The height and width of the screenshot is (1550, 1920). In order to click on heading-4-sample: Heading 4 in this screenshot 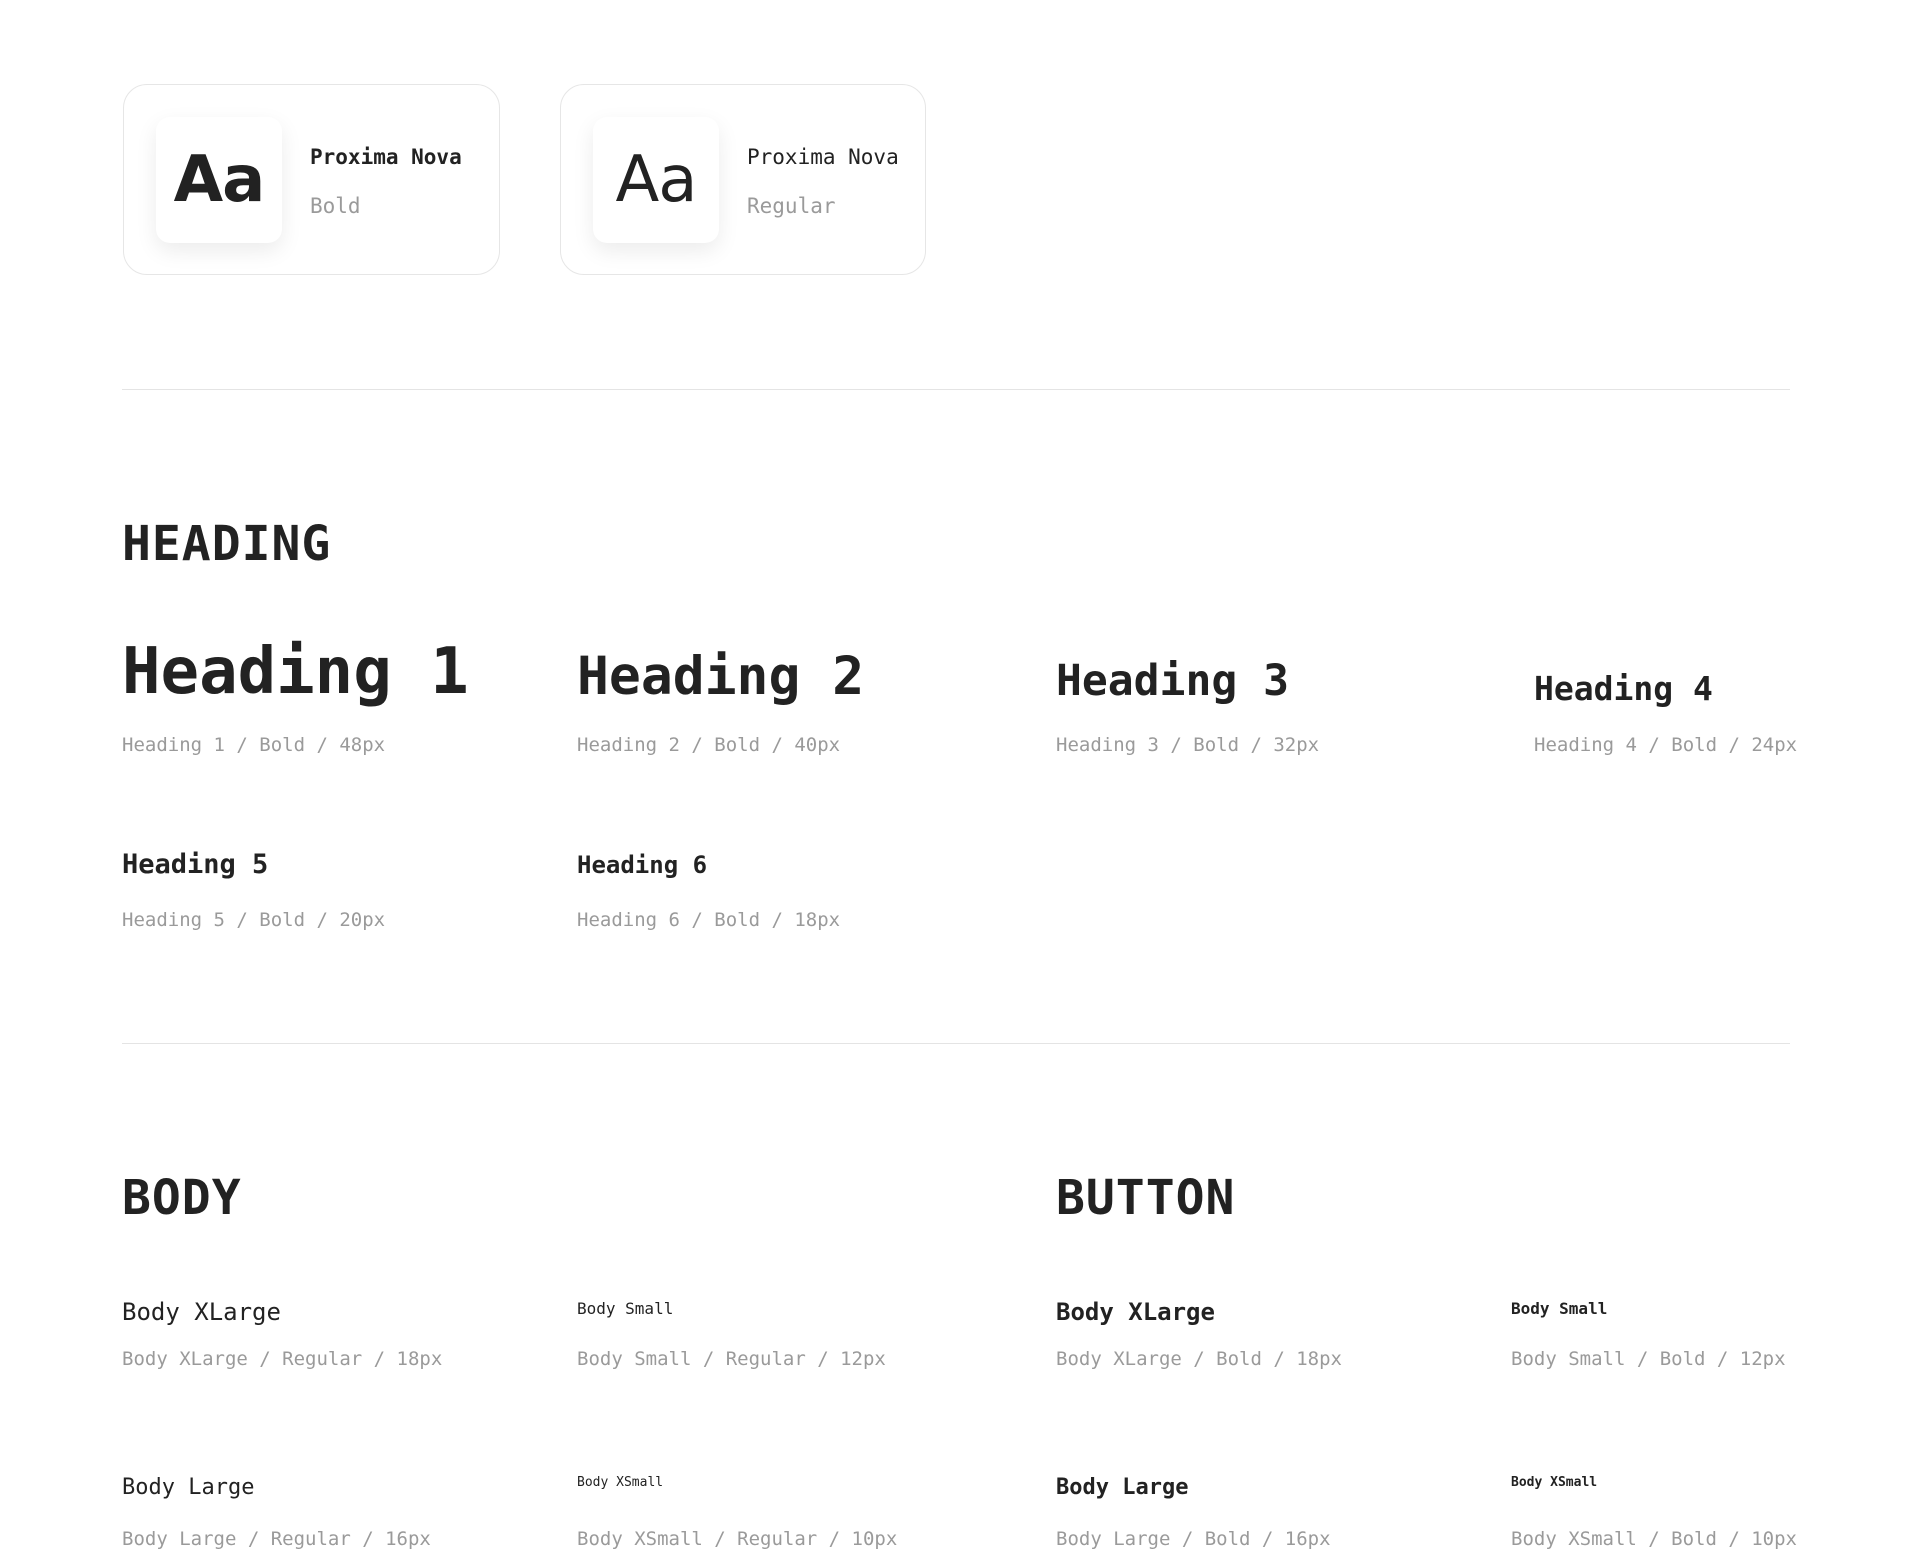, I will do `click(1623, 688)`.